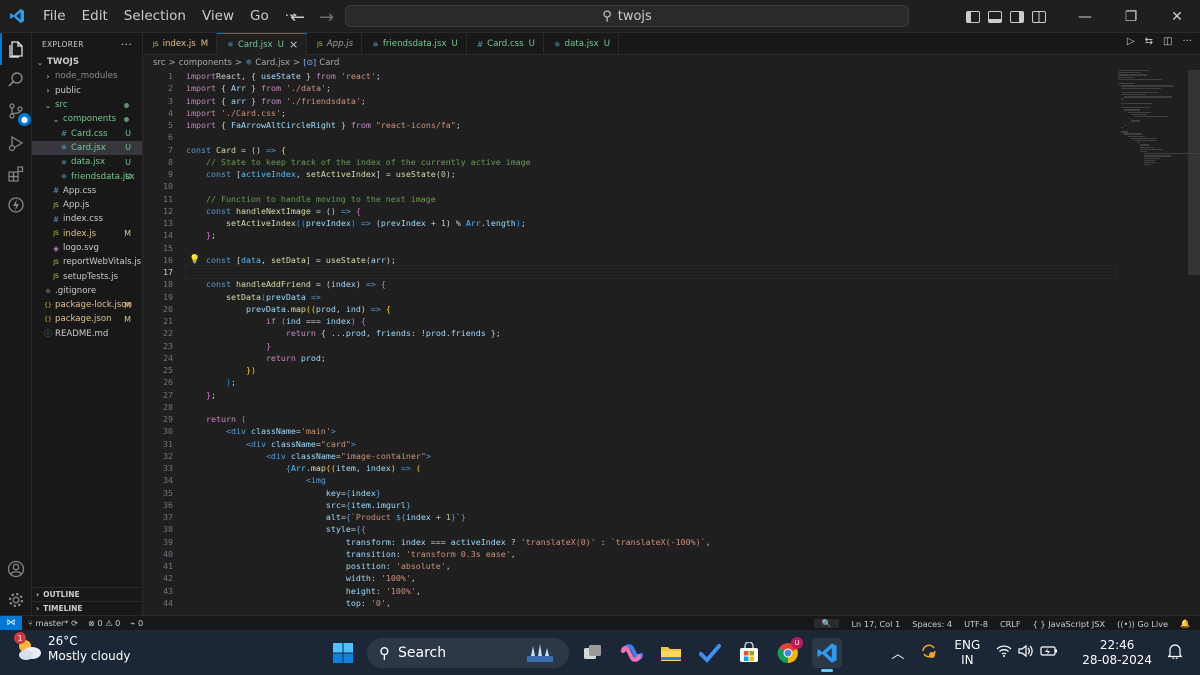  I want to click on file-tree-item: ⌄ TWOJS, so click(87, 62).